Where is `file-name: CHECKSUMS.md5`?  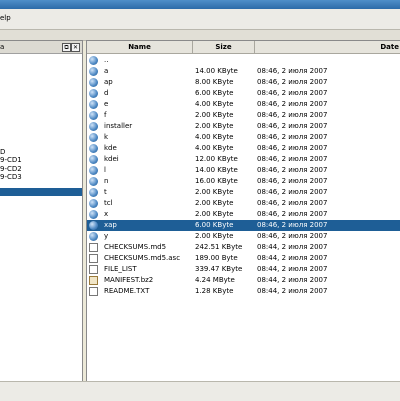
file-name: CHECKSUMS.md5 is located at coordinates (135, 247).